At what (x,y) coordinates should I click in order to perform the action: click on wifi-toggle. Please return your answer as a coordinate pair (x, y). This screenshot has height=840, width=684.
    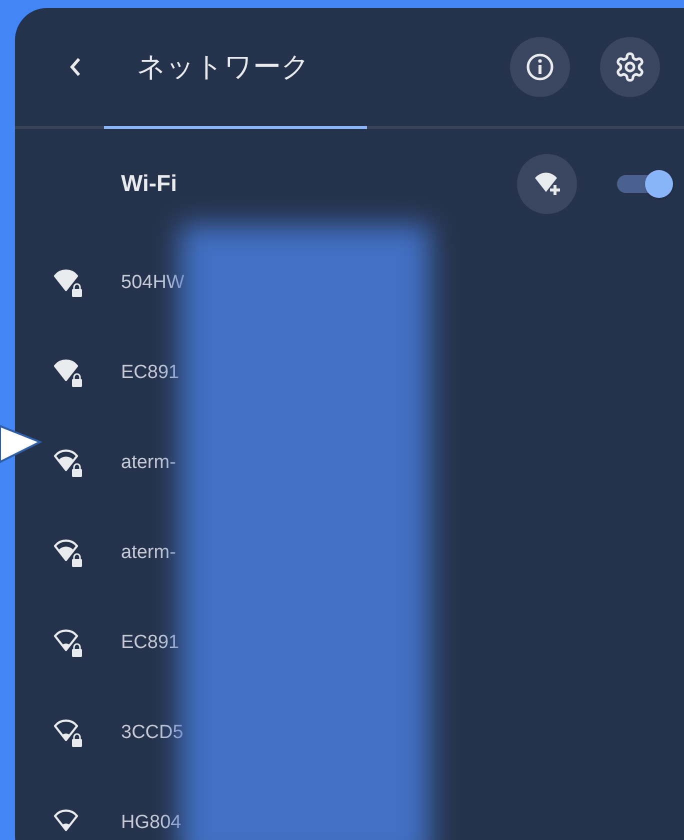
    Looking at the image, I should click on (644, 183).